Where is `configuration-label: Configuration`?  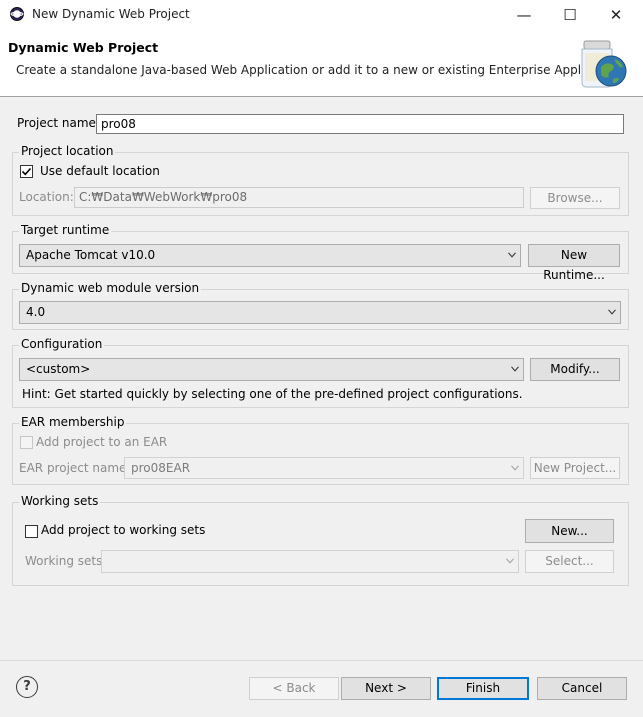
configuration-label: Configuration is located at coordinates (62, 344).